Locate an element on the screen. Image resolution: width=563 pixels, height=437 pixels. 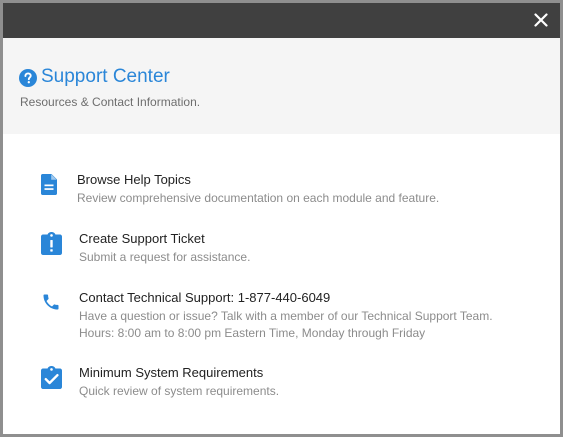
dialog-titlebar is located at coordinates (281, 20).